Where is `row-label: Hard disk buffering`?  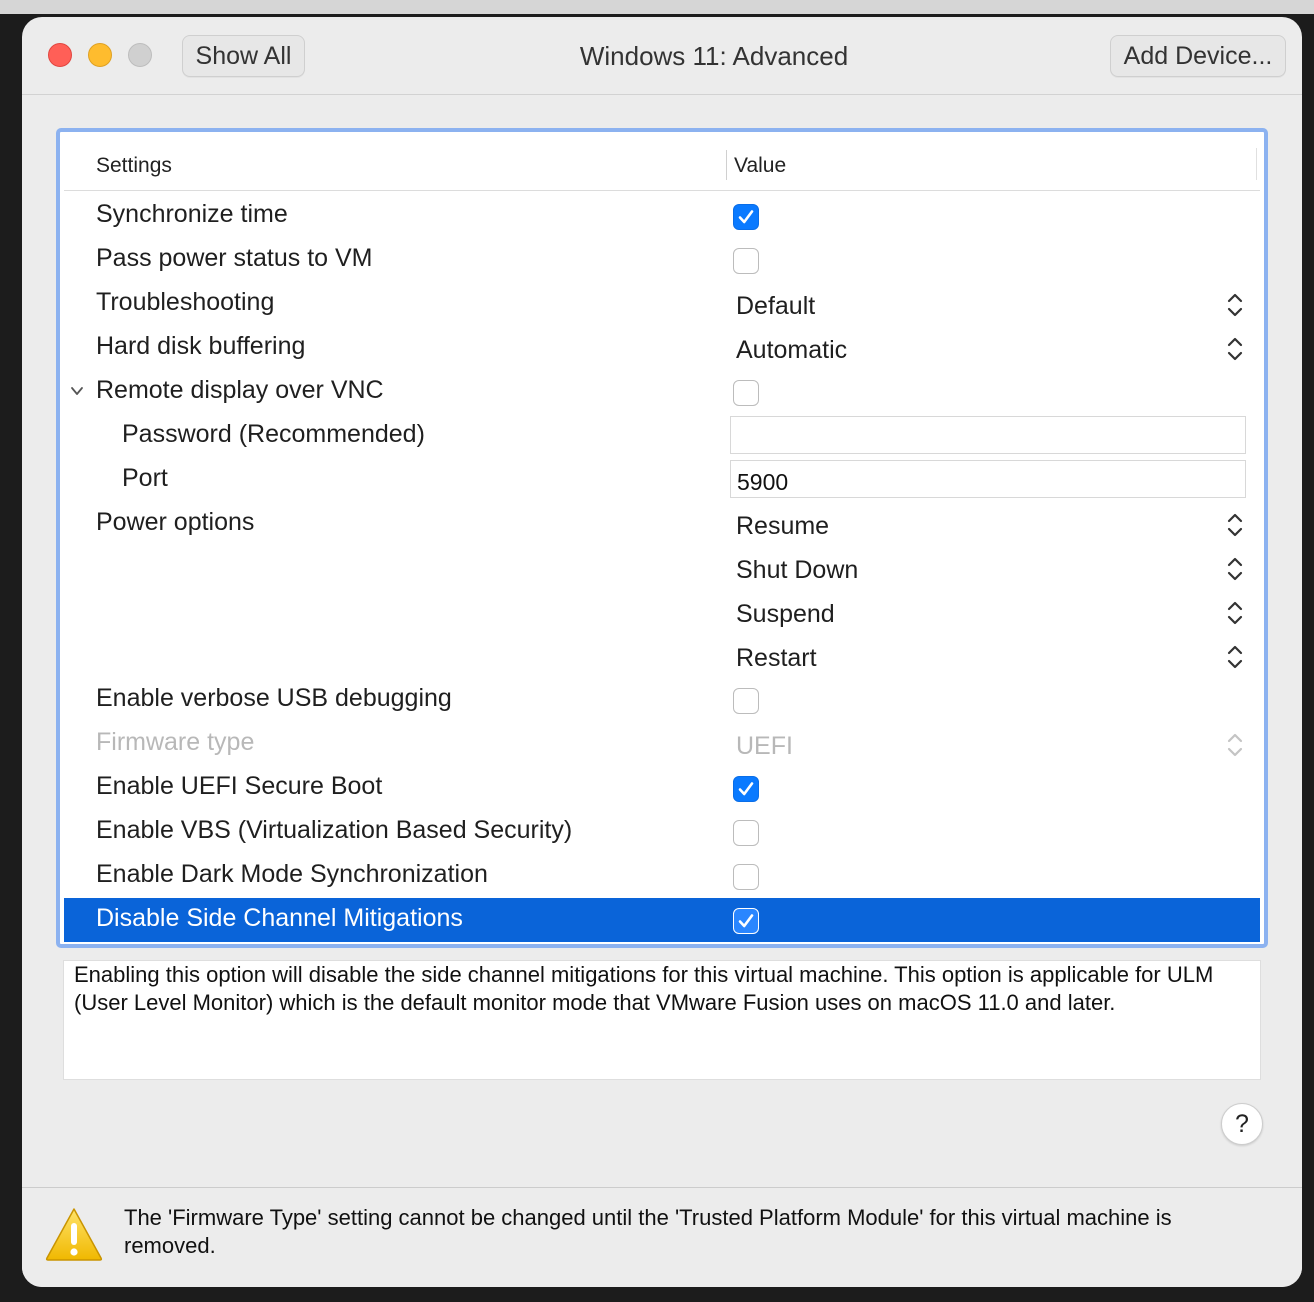
row-label: Hard disk buffering is located at coordinates (201, 346).